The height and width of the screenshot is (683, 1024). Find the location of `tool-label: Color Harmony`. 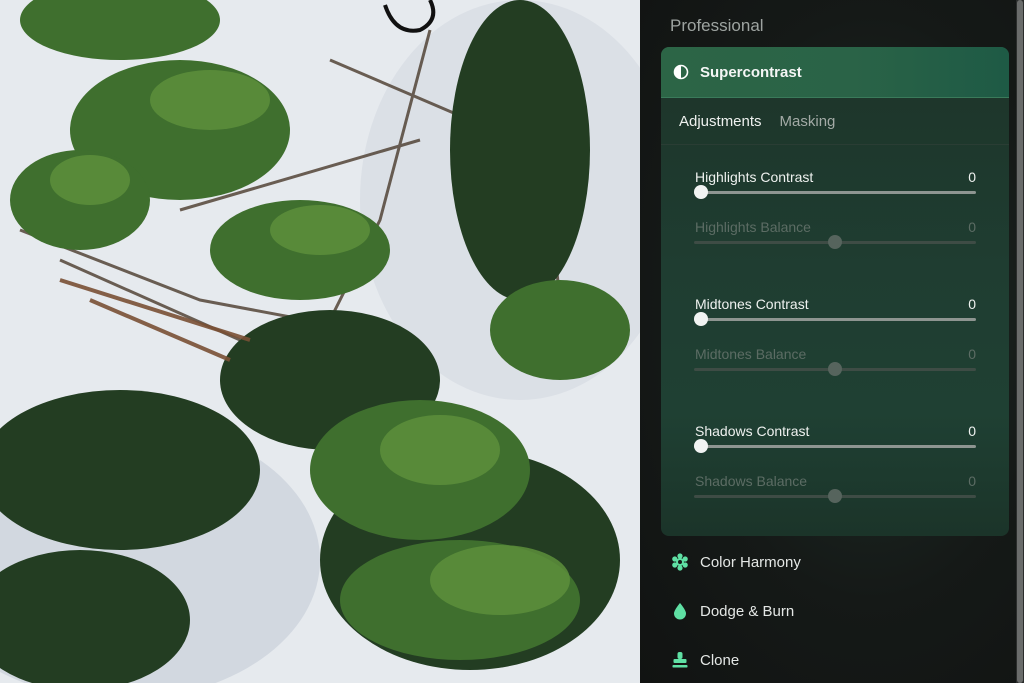

tool-label: Color Harmony is located at coordinates (750, 562).